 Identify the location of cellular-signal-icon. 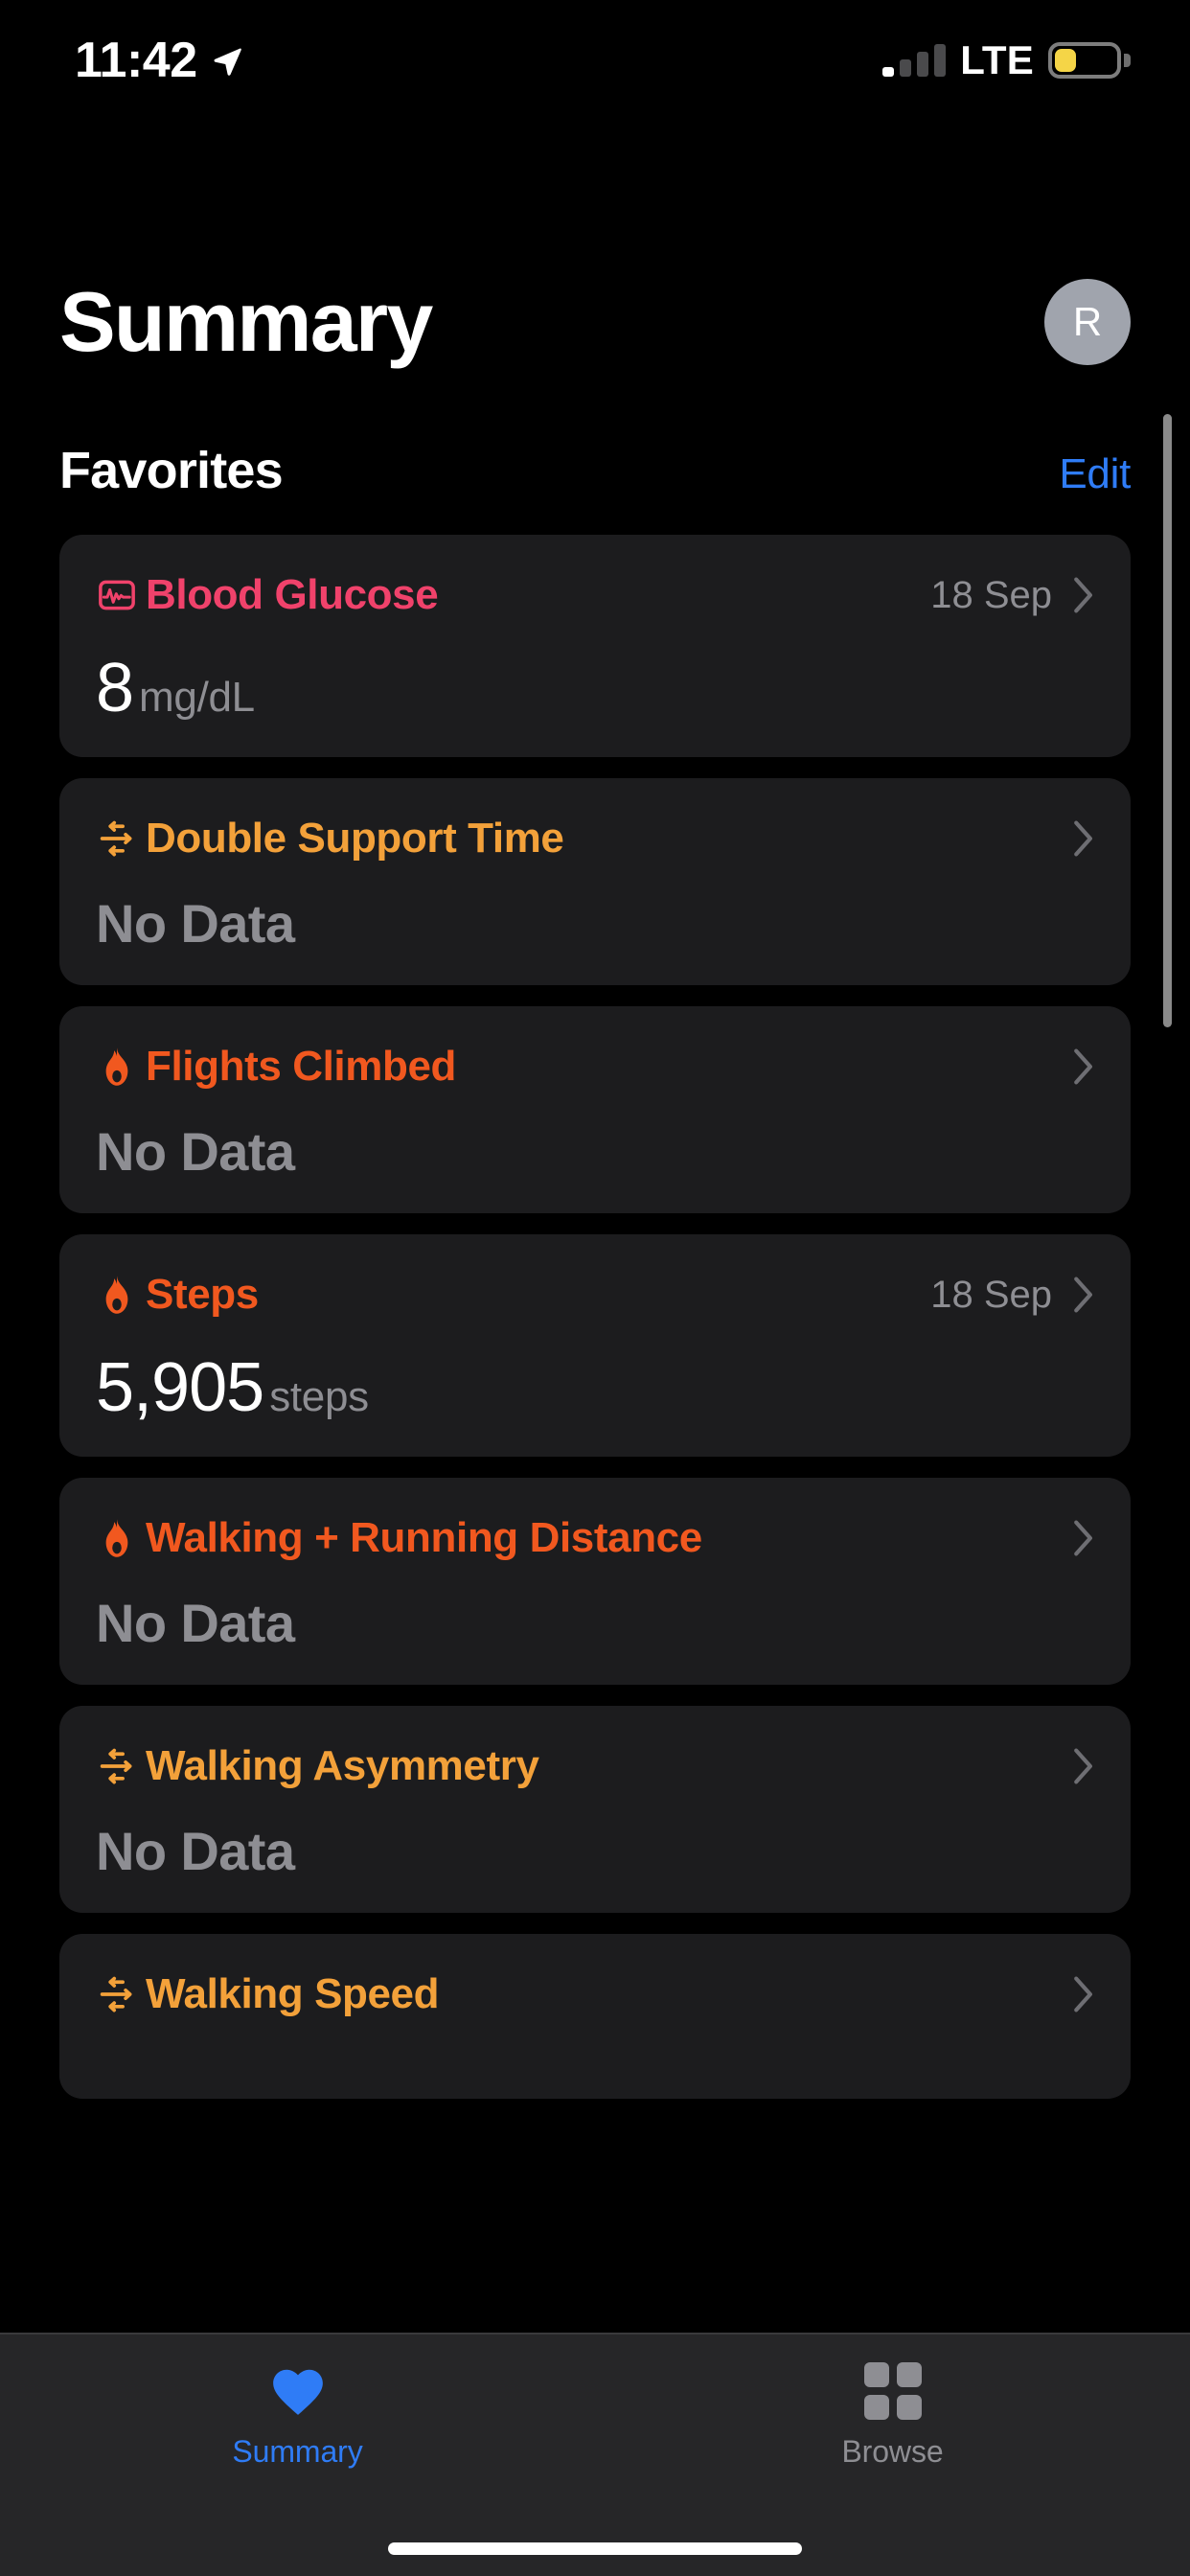
(915, 60).